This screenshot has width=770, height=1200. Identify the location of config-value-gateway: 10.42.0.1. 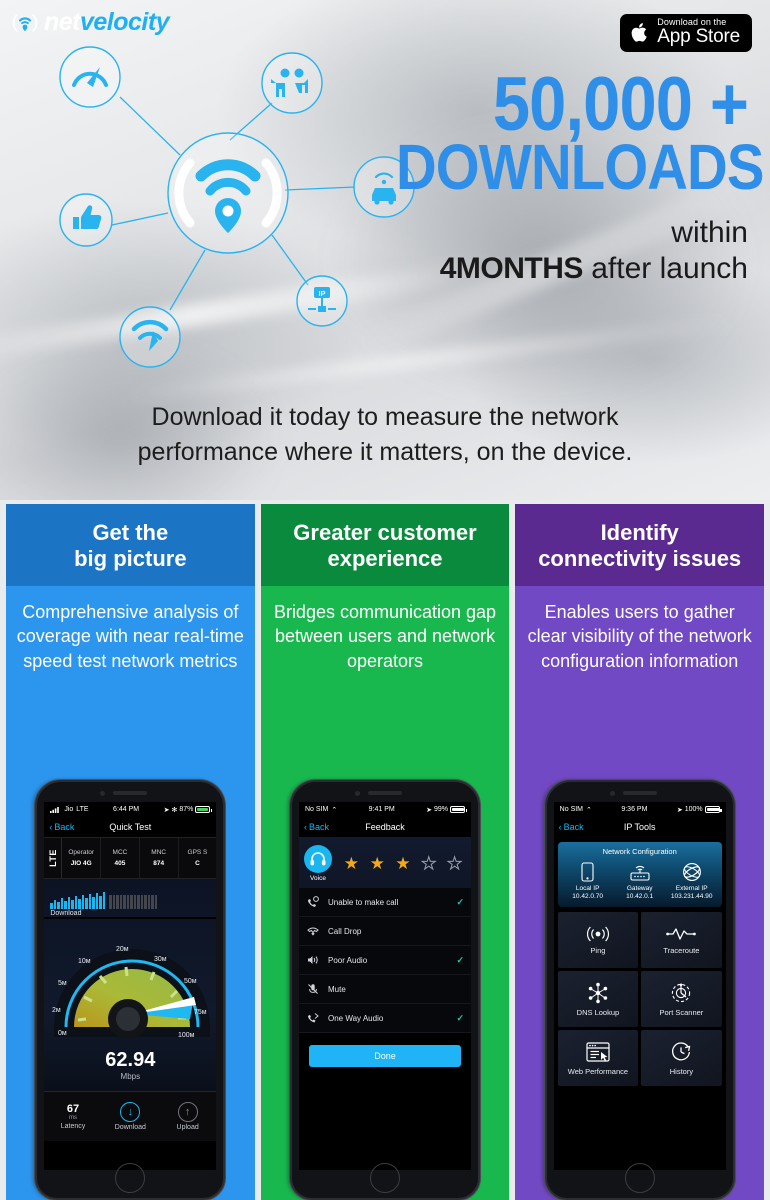
(640, 896).